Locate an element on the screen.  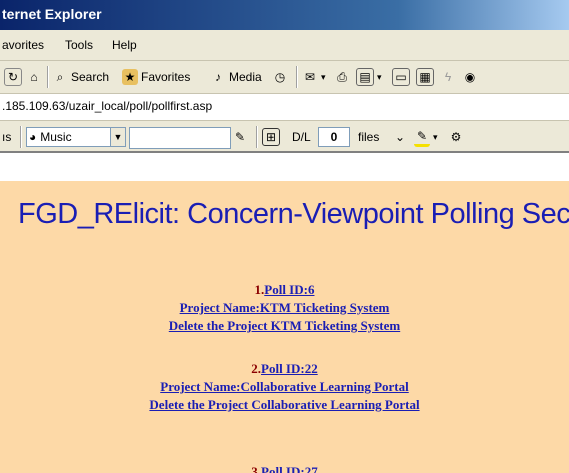
print-icon: ⎙ is located at coordinates (342, 77).